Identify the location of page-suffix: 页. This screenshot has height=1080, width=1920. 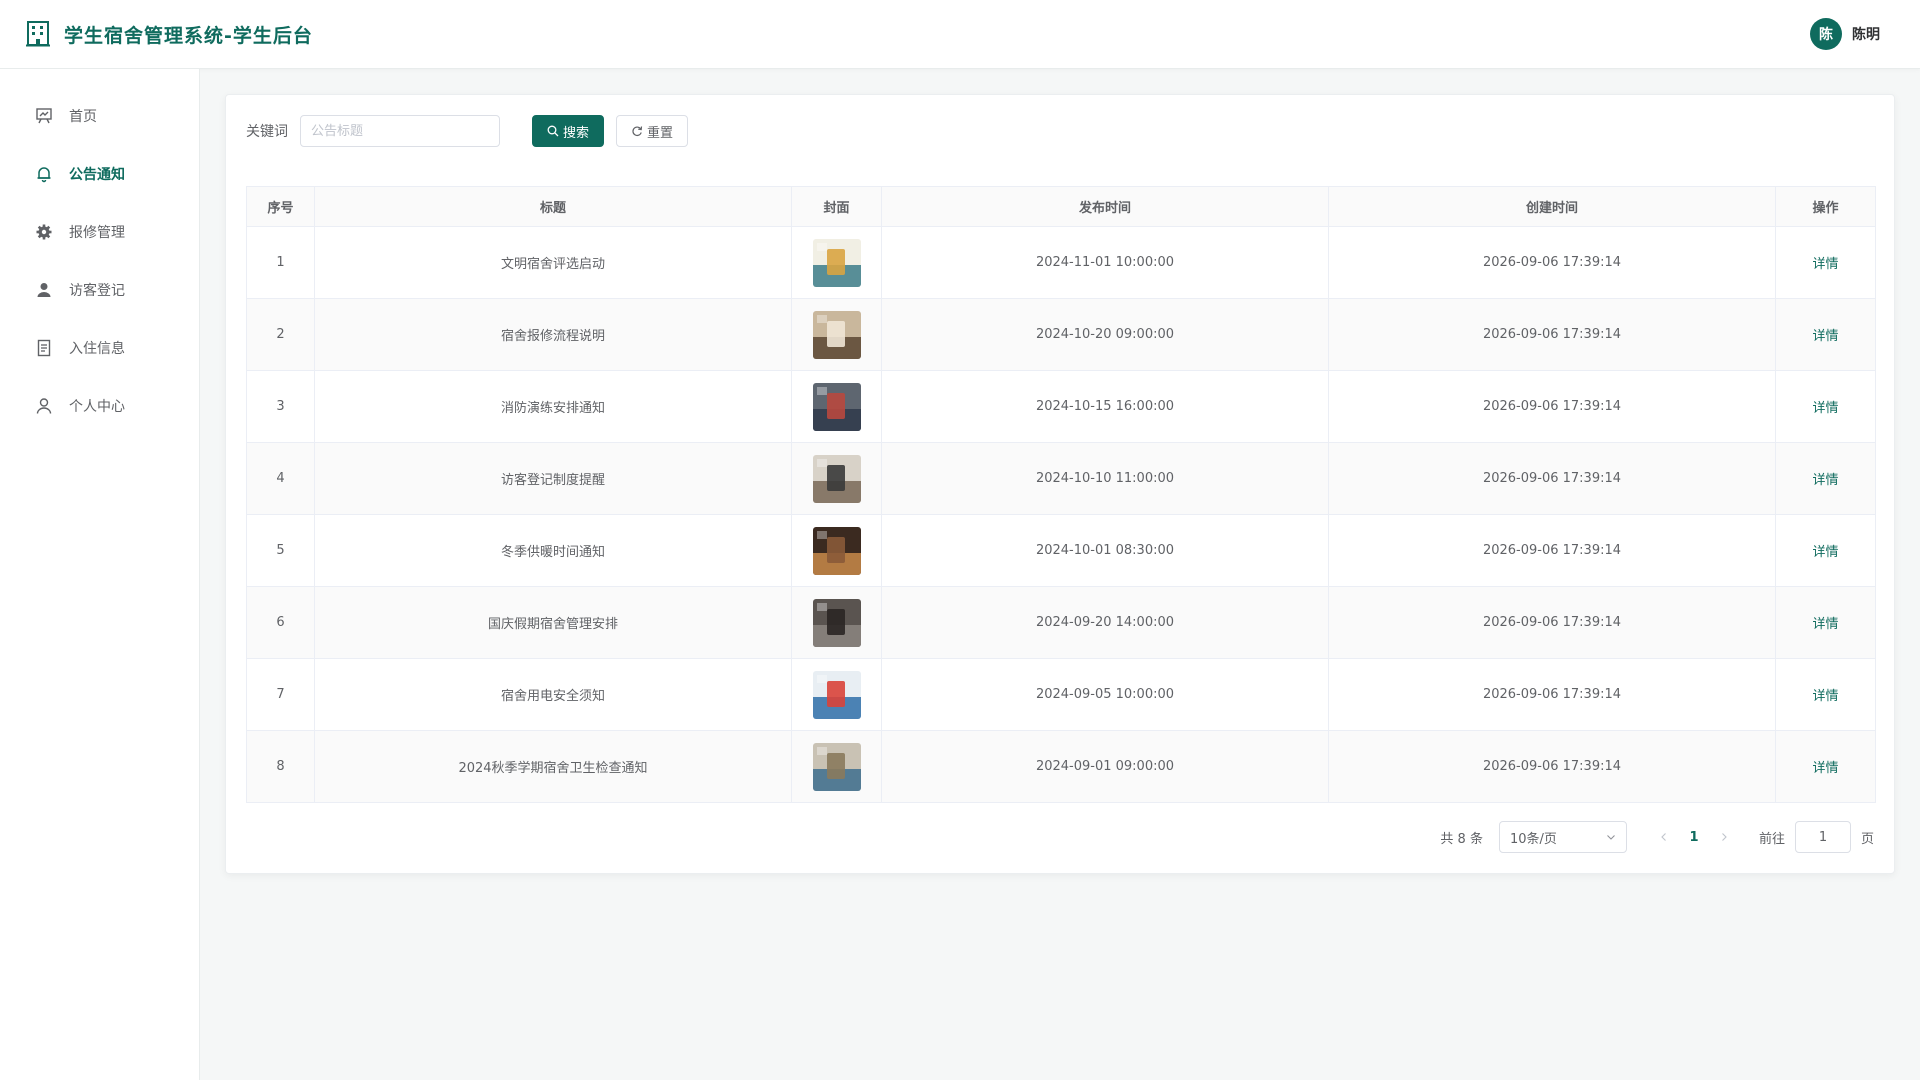
(1867, 839).